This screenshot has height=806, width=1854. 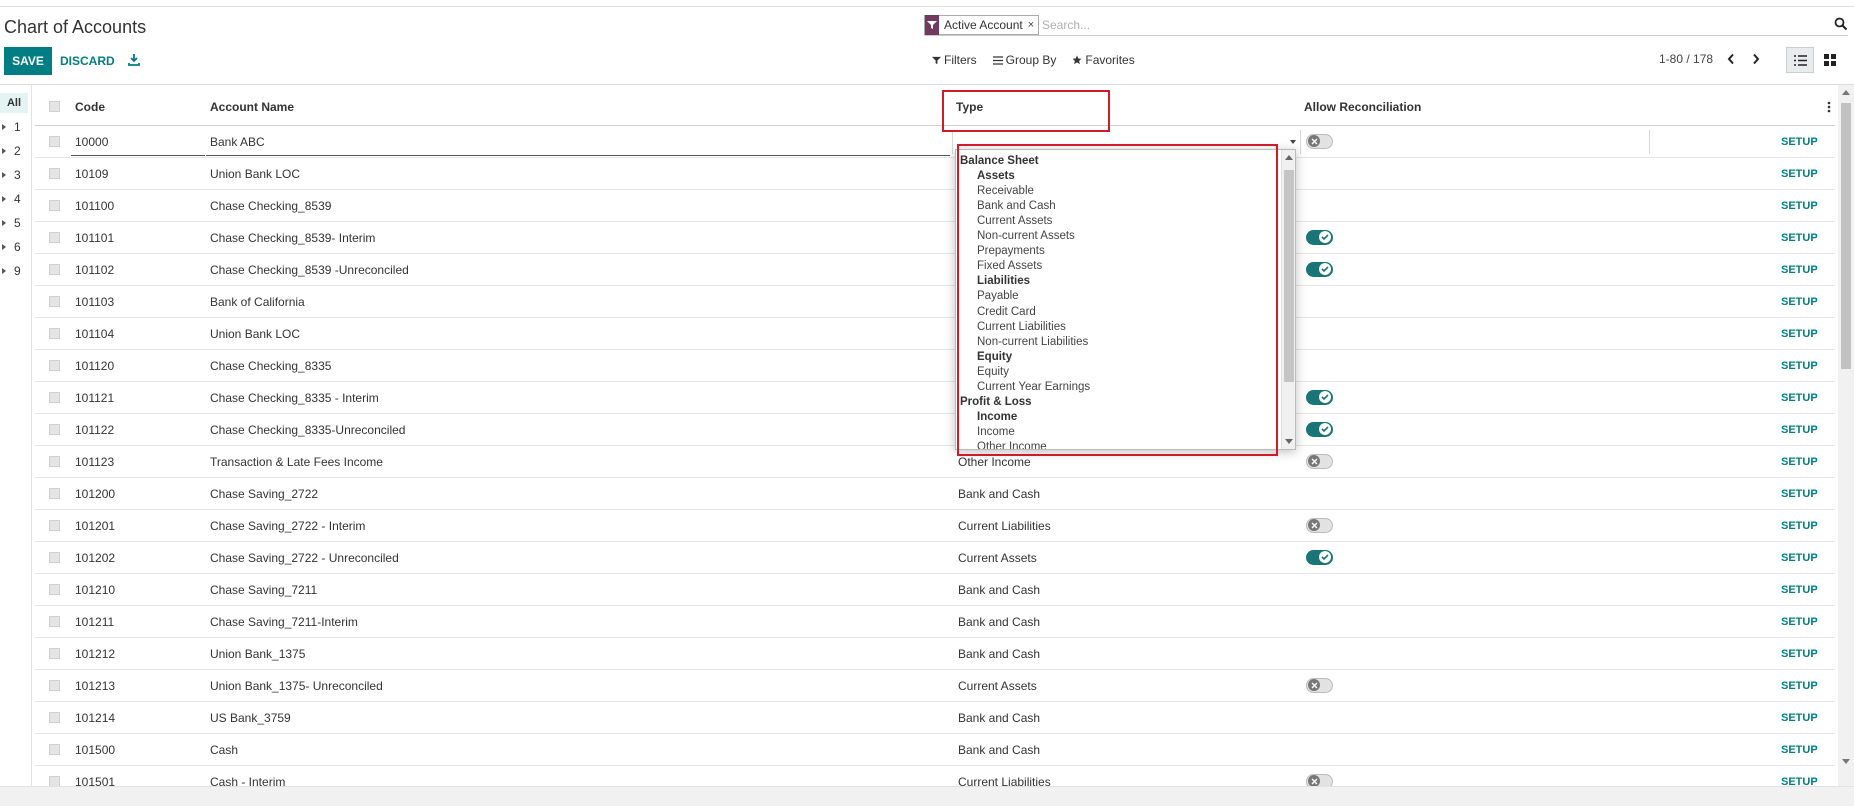 I want to click on search-input, so click(x=1432, y=25).